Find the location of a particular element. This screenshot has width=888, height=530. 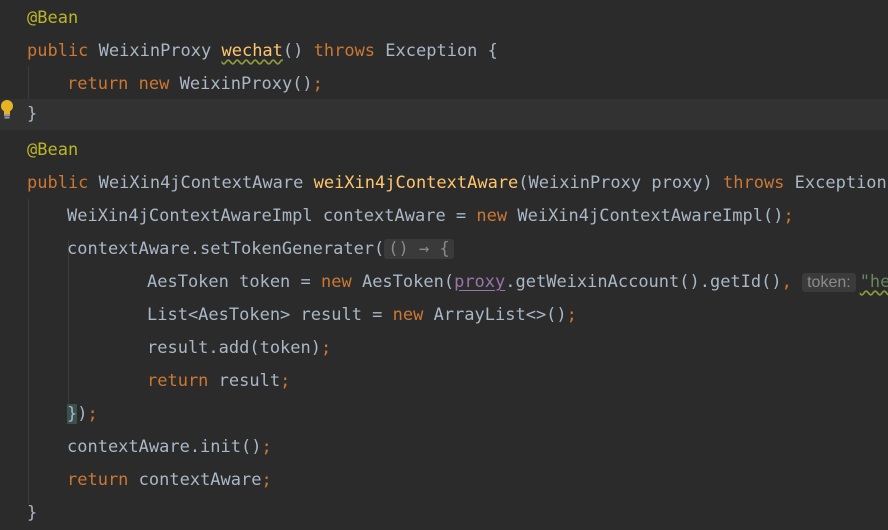

code-line: } is located at coordinates (444, 513).